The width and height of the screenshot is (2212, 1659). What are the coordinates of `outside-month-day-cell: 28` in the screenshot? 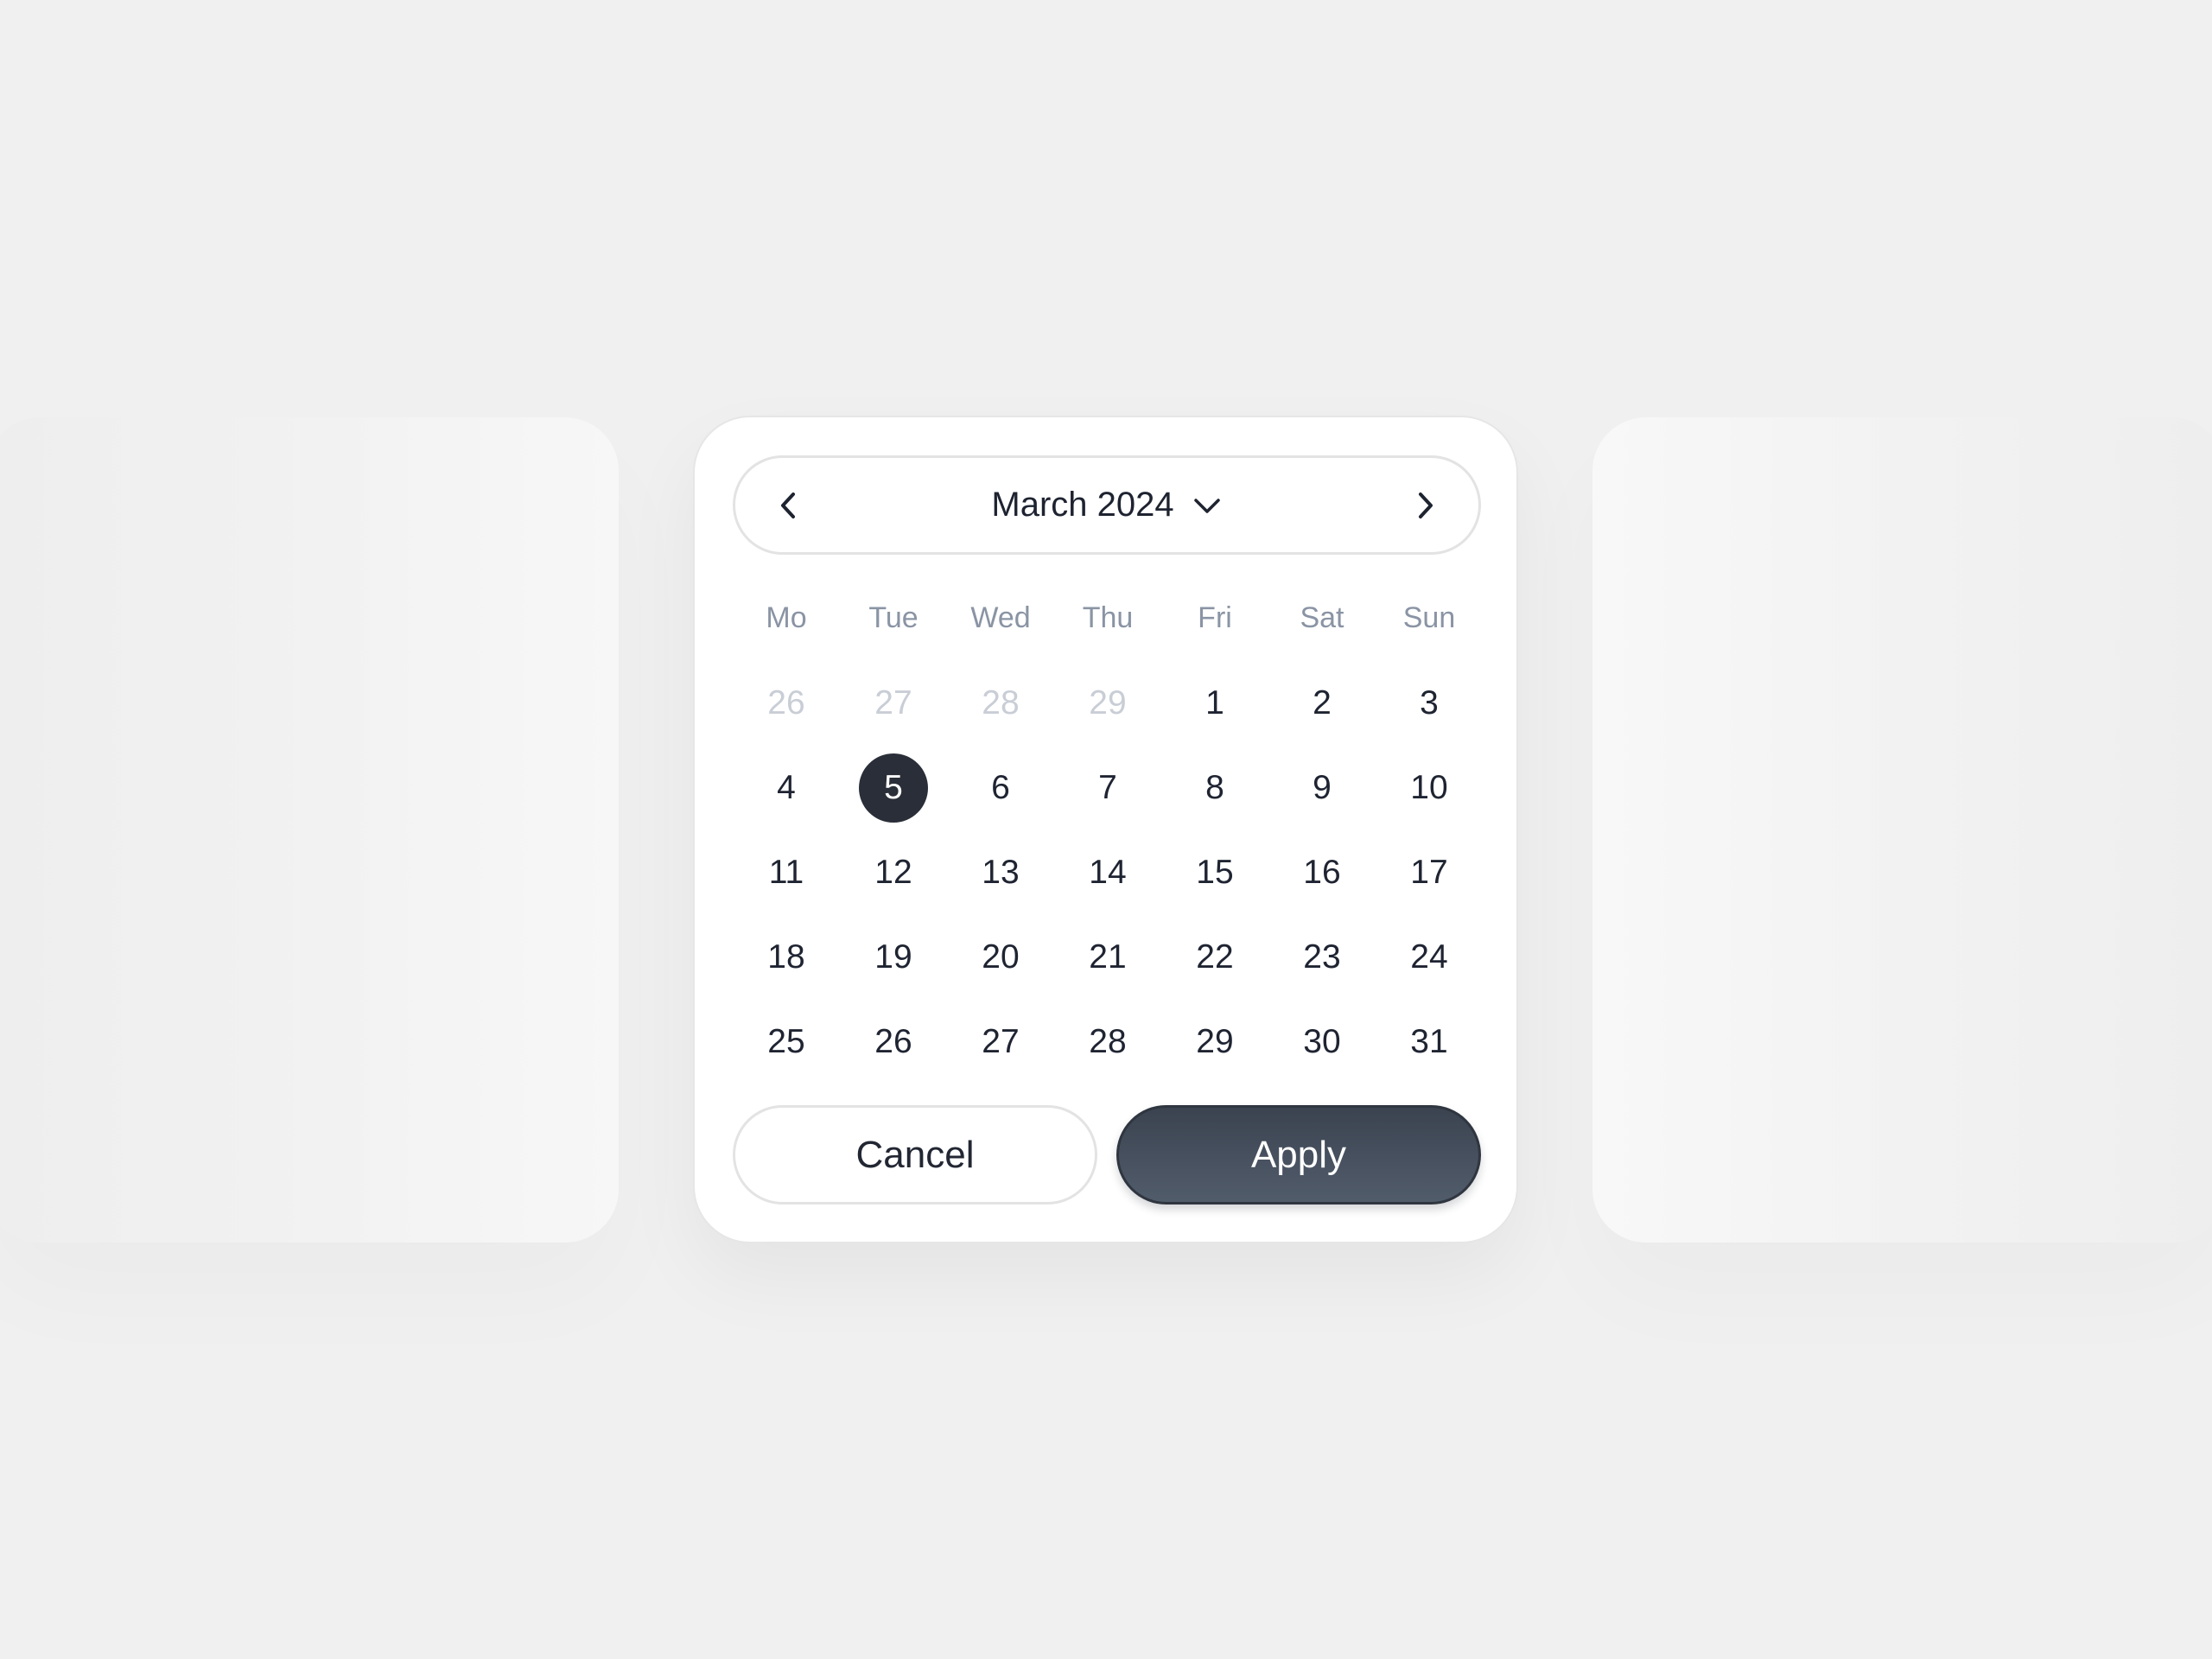 It's located at (1000, 703).